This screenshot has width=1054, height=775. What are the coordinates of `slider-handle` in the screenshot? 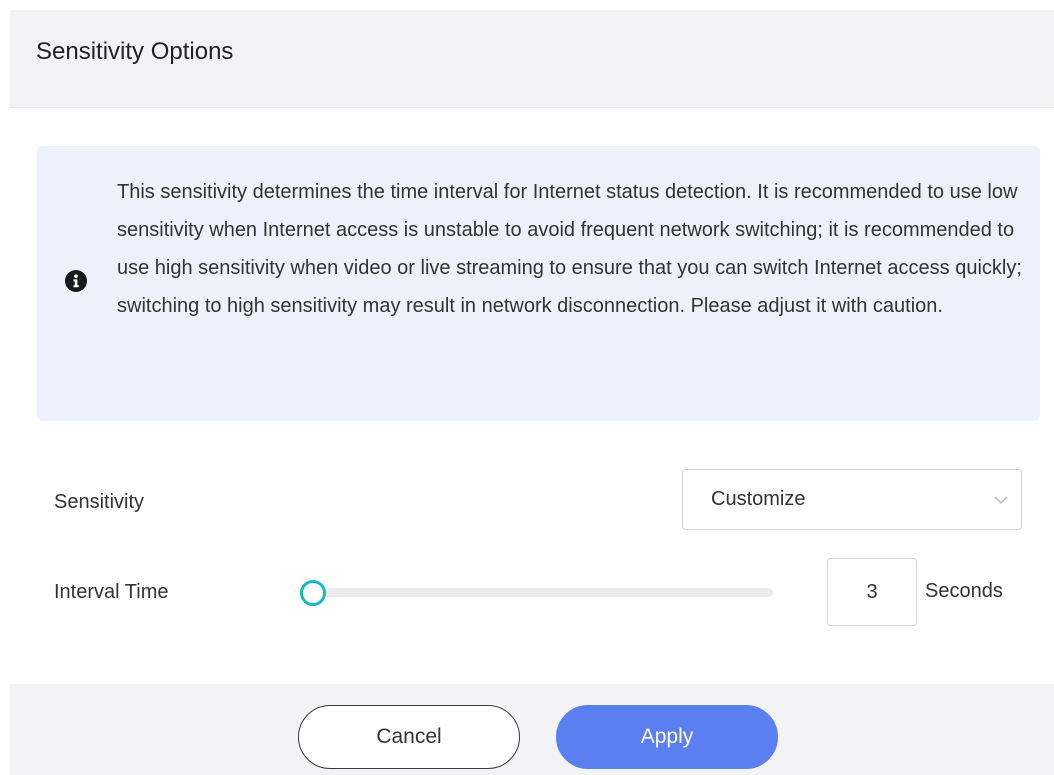 It's located at (313, 593).